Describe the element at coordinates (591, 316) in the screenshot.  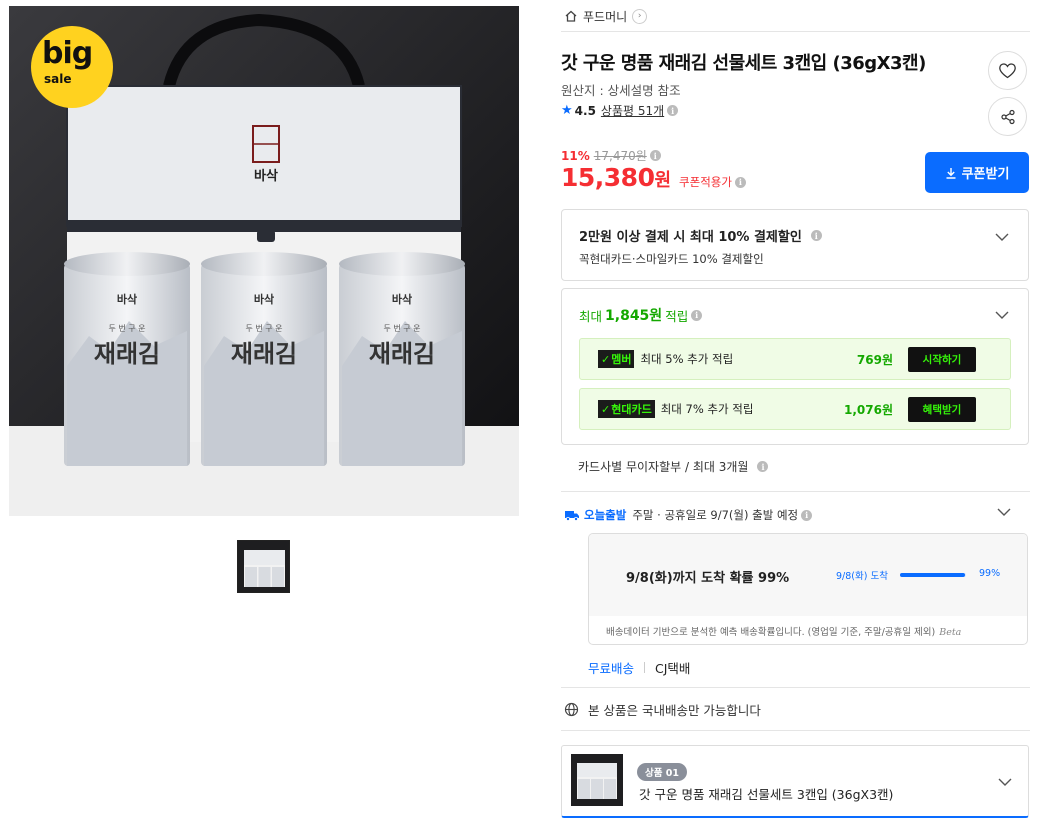
I see `points-prefix: 최대` at that location.